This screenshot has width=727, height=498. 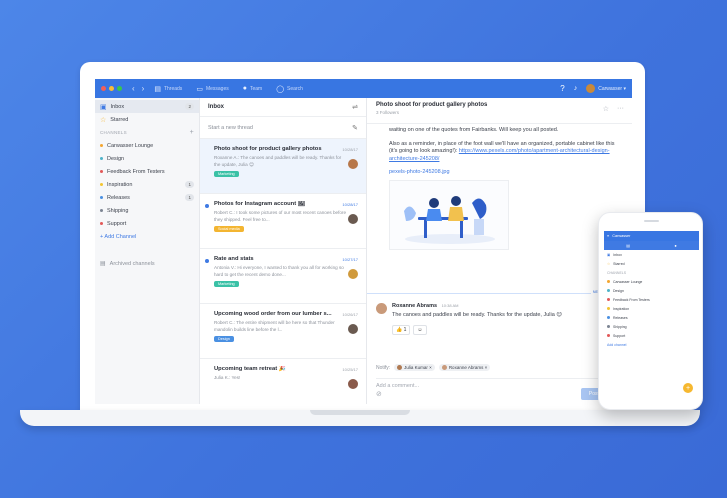 I want to click on channels-header: CHANNELS +, so click(x=147, y=132).